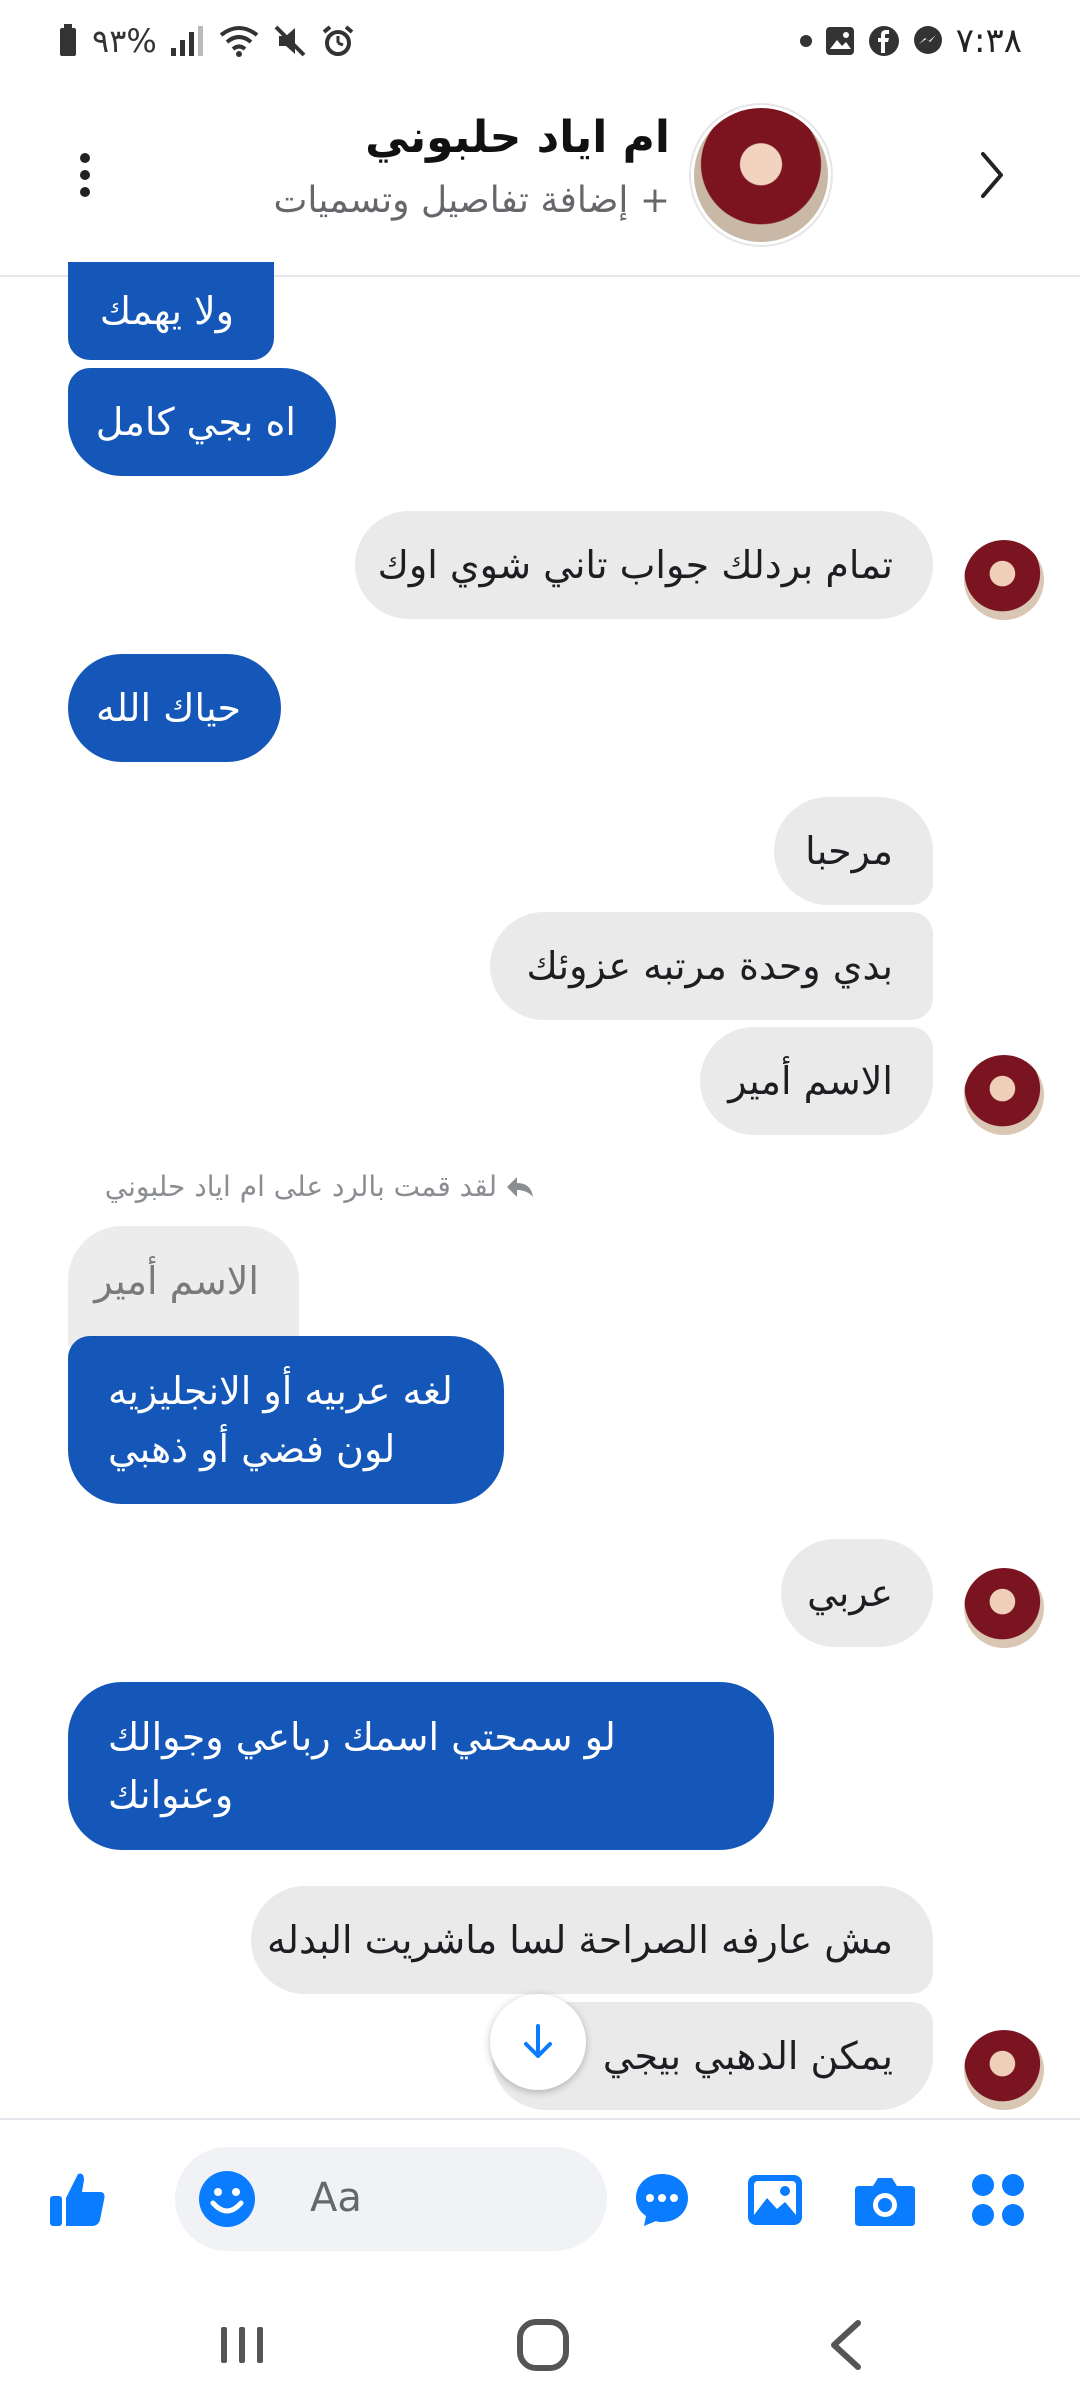 This screenshot has height=2408, width=1080. I want to click on home-icon, so click(543, 2345).